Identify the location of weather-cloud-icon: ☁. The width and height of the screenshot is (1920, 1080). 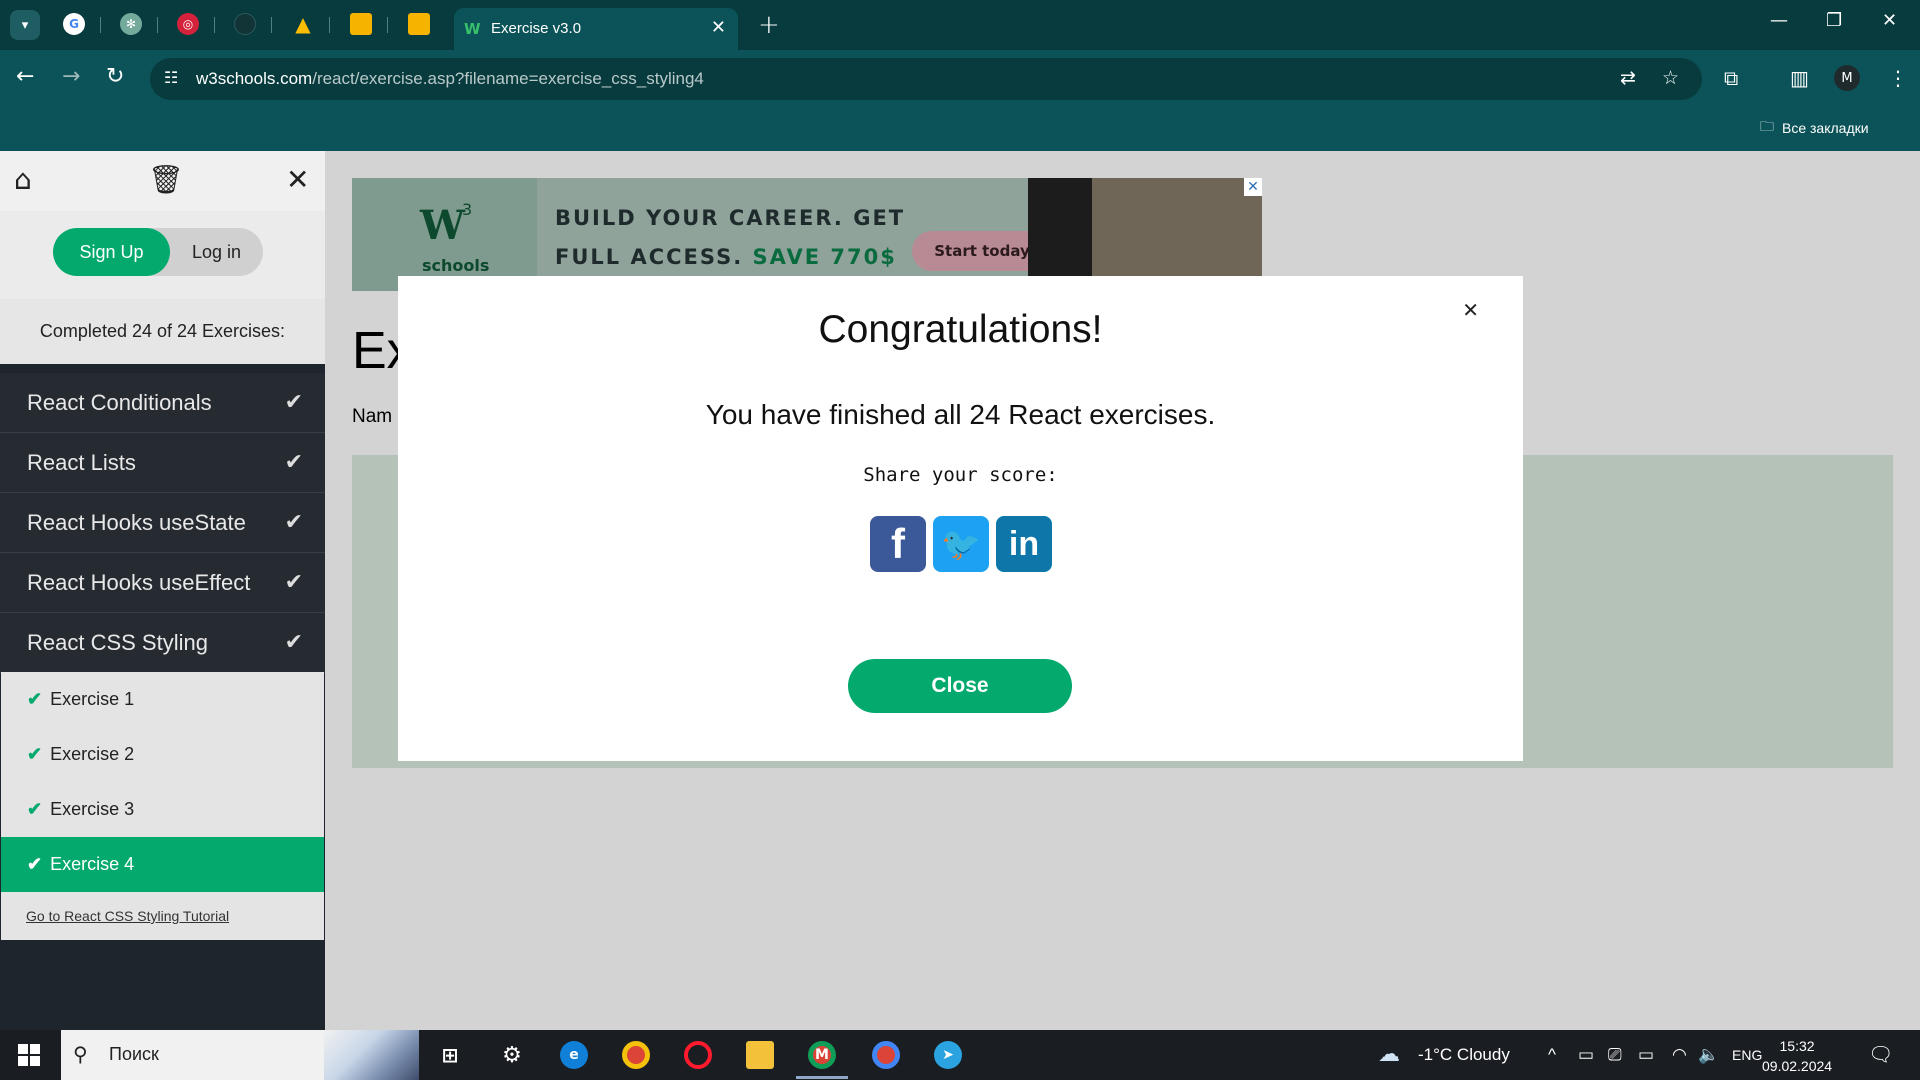
(1389, 1054).